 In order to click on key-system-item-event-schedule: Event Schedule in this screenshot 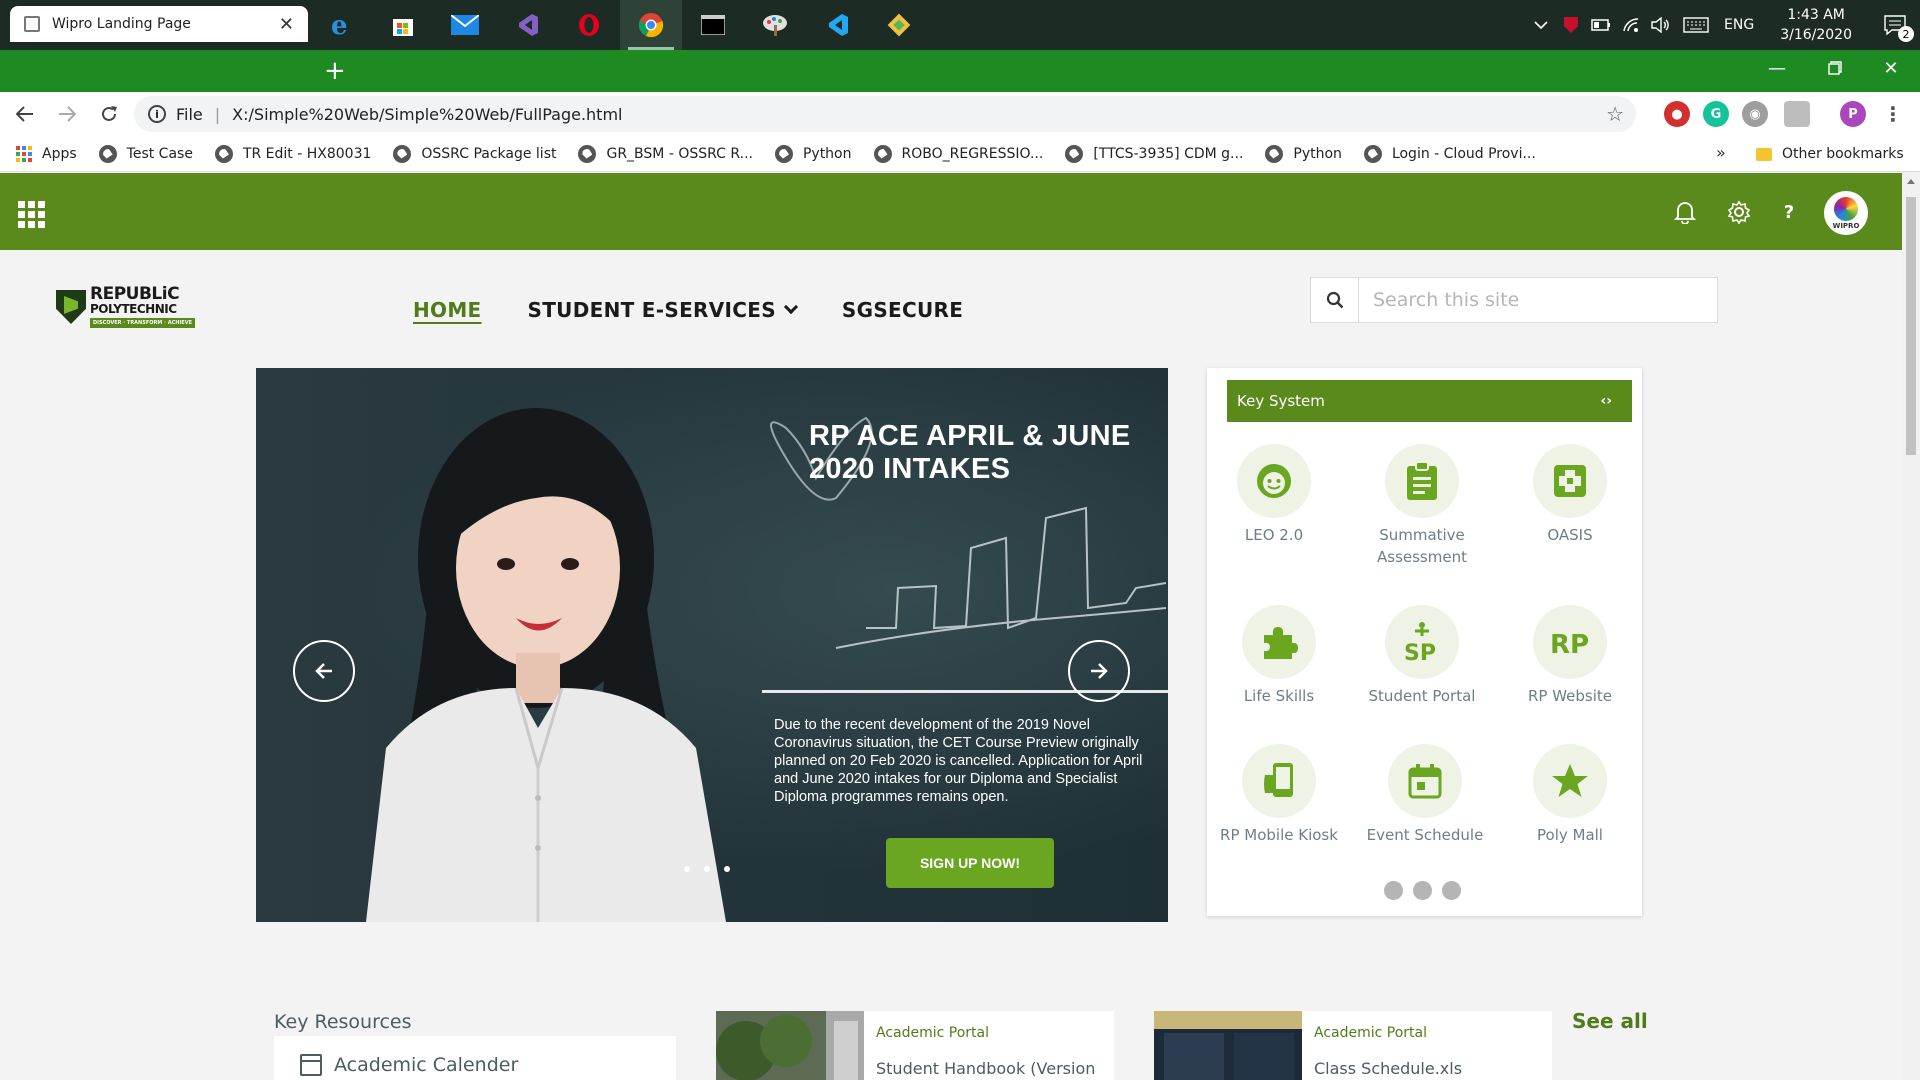, I will do `click(1425, 795)`.